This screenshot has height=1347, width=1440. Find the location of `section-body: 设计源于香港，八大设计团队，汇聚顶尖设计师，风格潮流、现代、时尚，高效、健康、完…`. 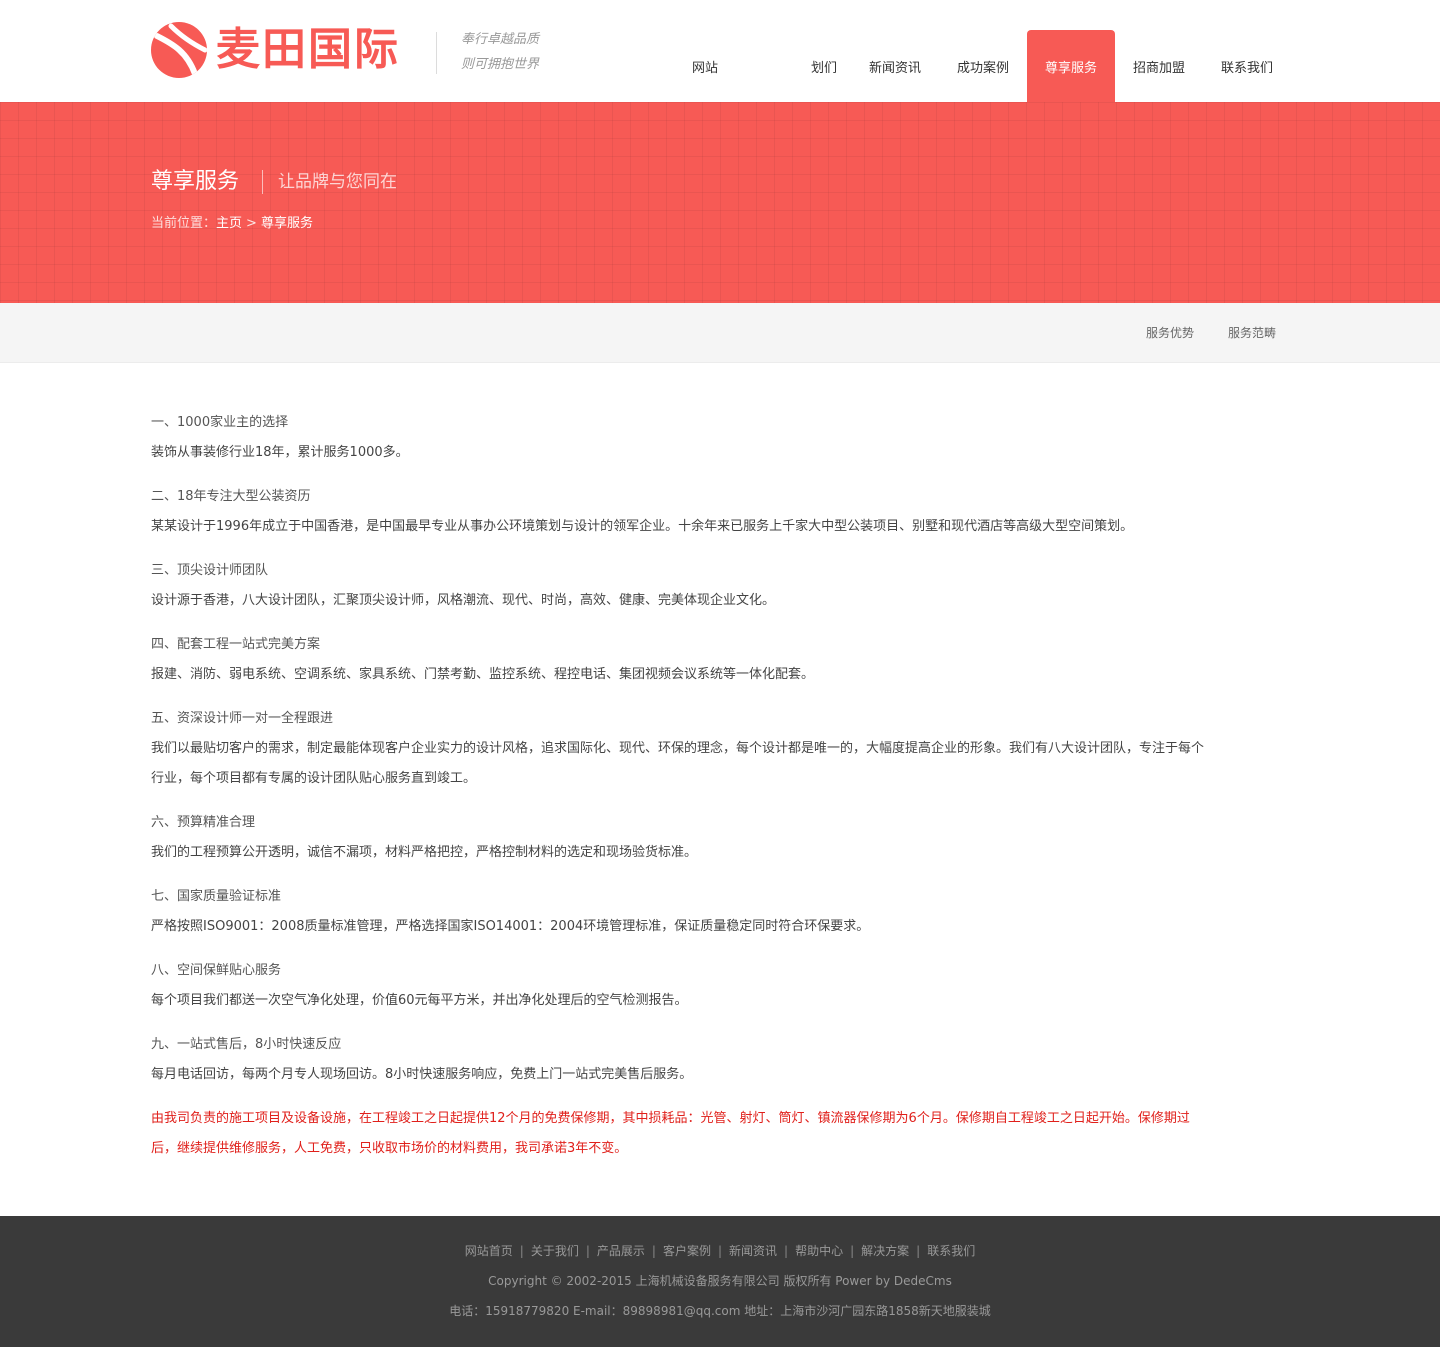

section-body: 设计源于香港，八大设计团队，汇聚顶尖设计师，风格潮流、现代、时尚，高效、健康、完… is located at coordinates (463, 600).